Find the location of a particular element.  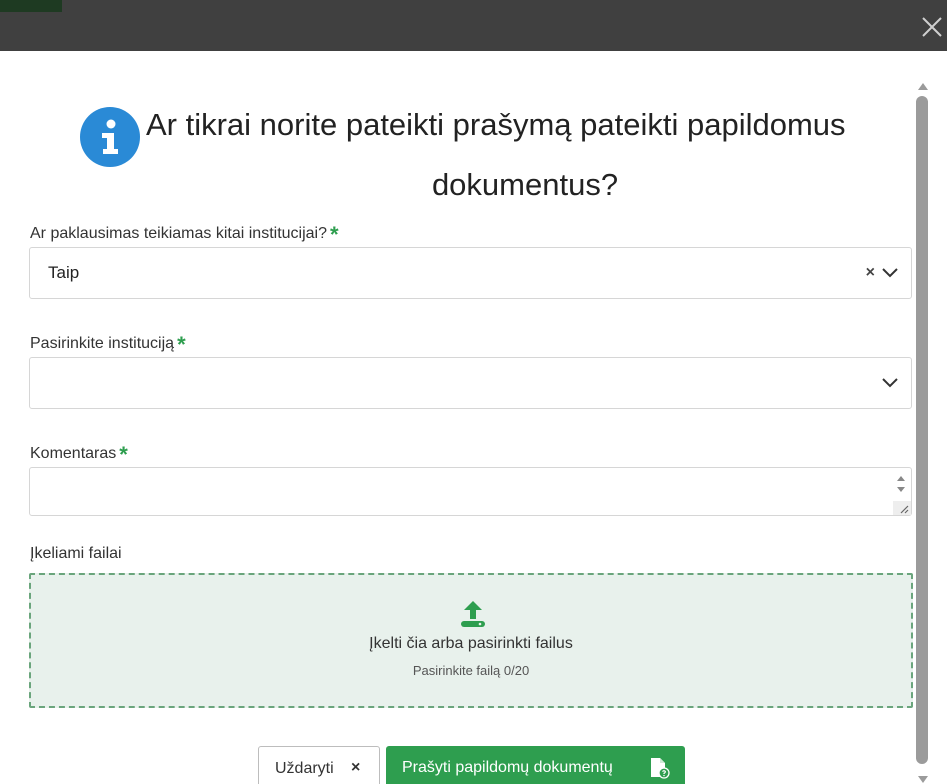

resize-handle-icon is located at coordinates (902, 508).